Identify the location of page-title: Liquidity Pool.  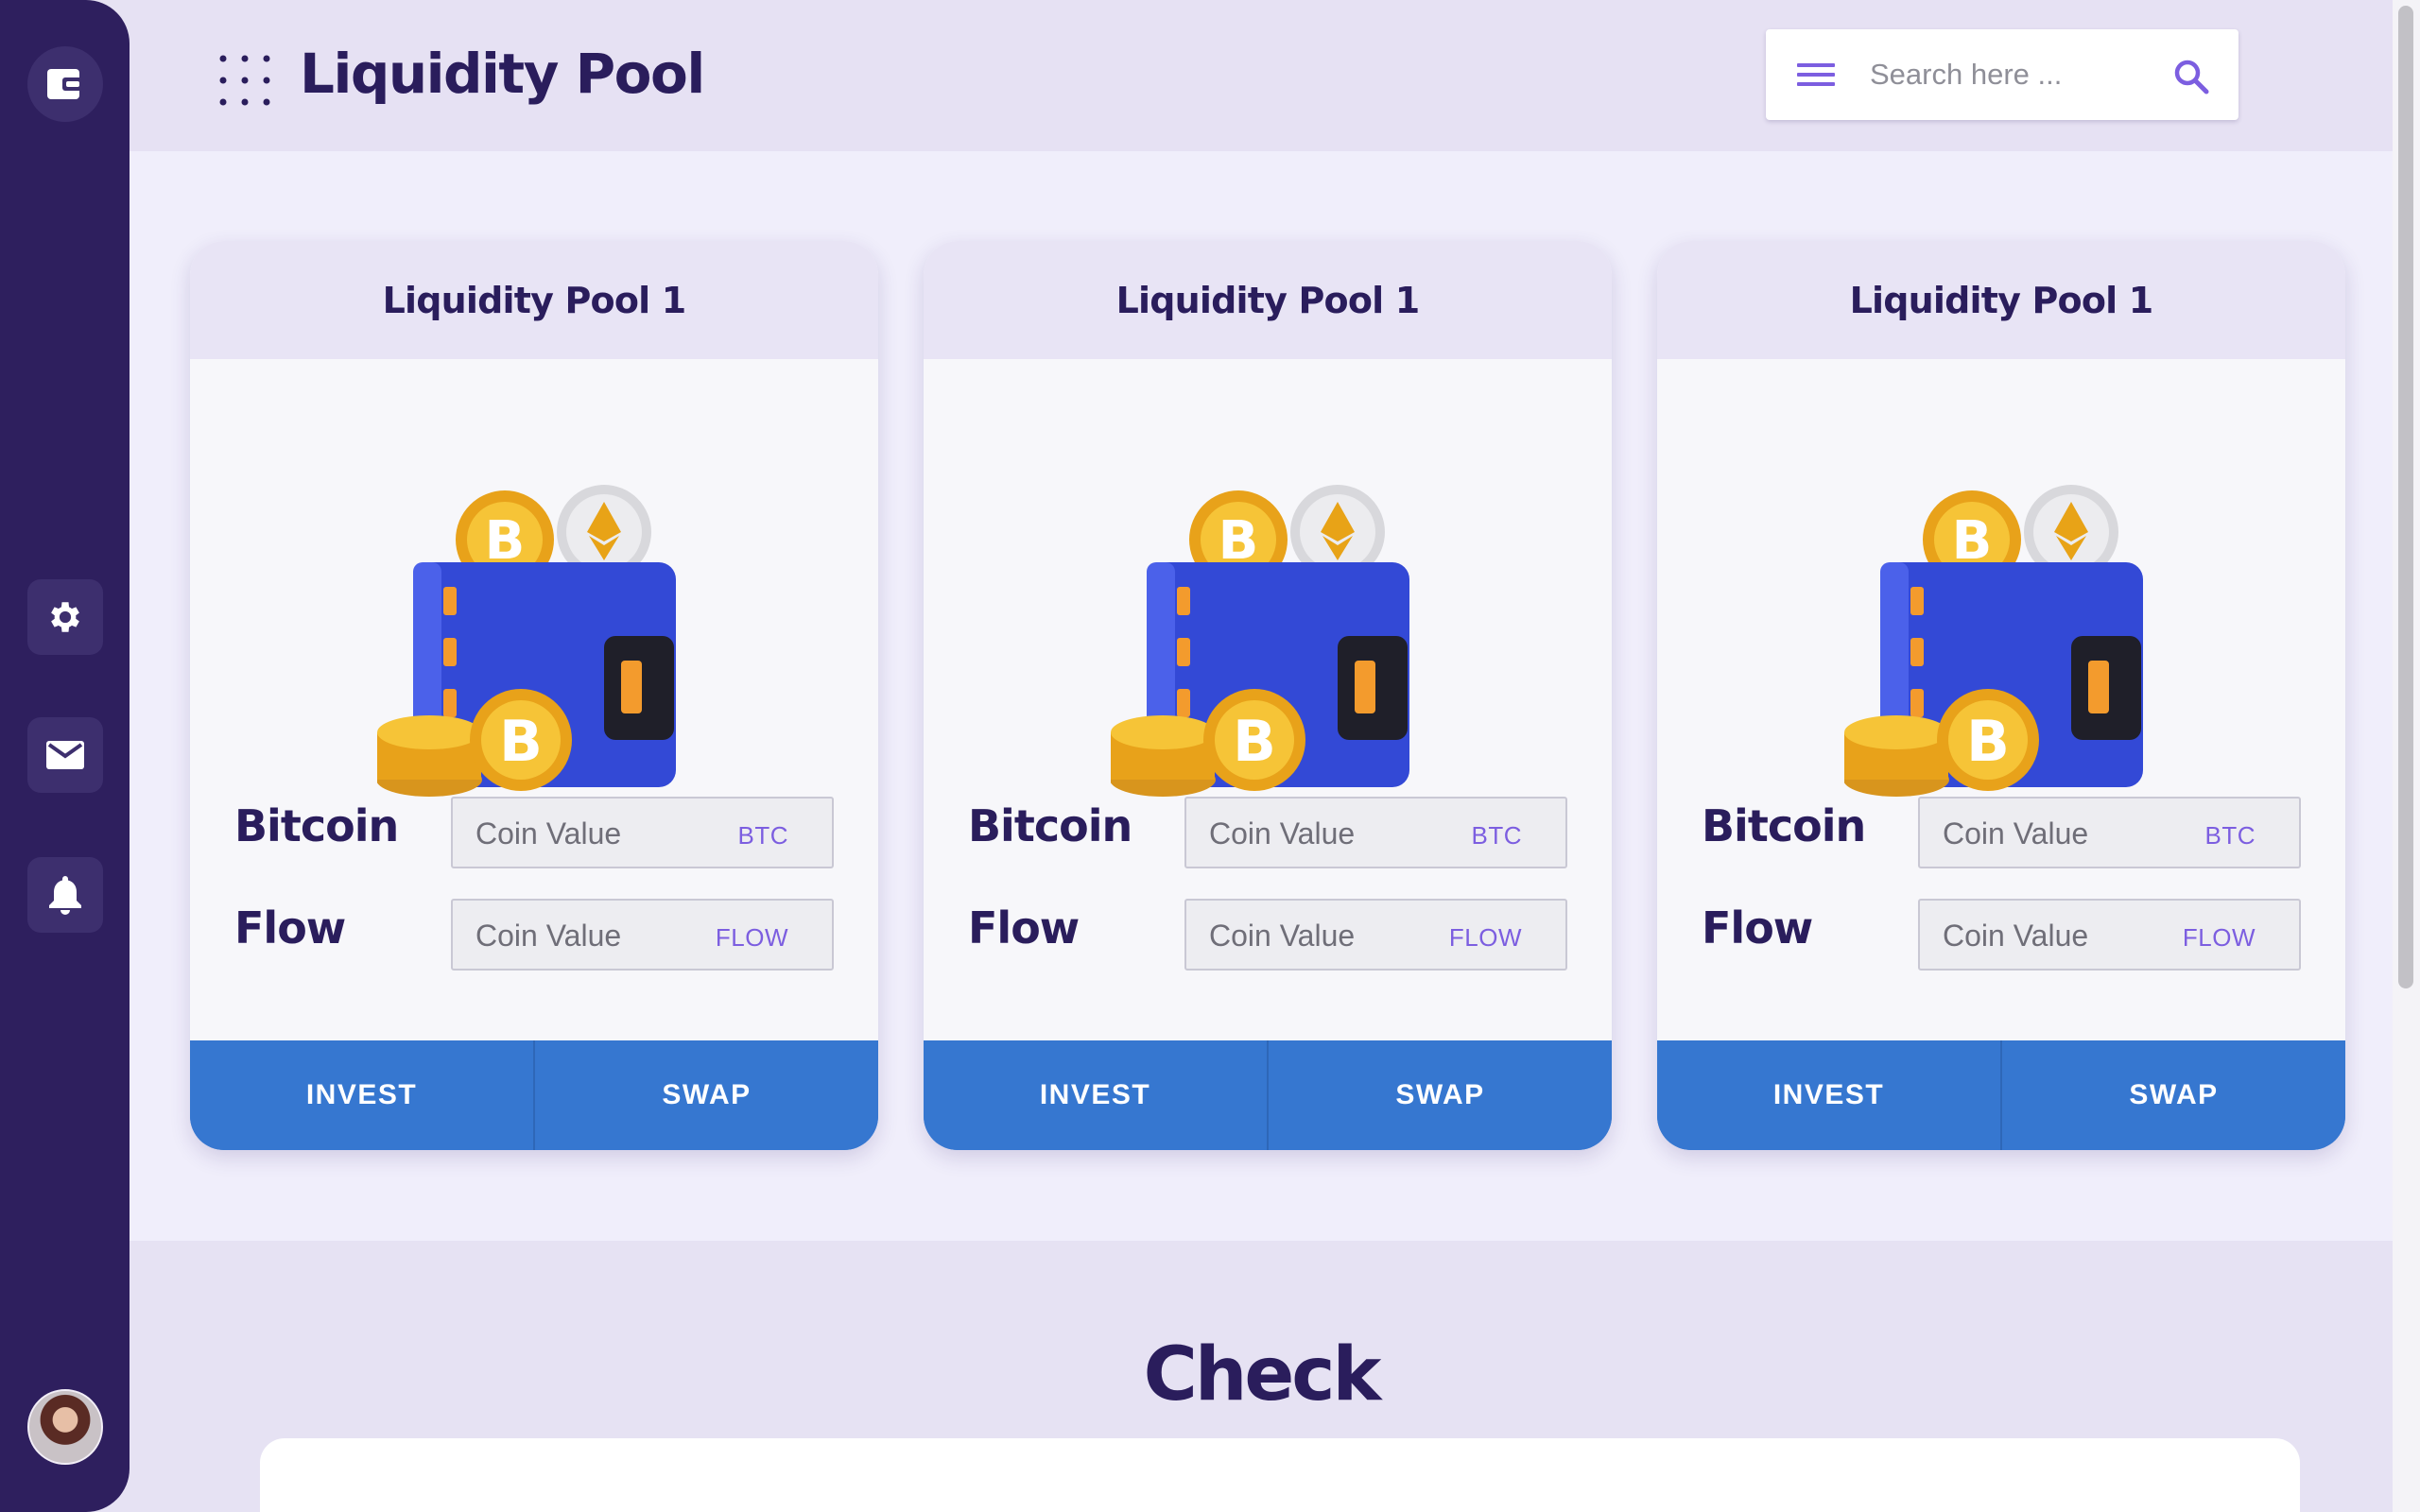
(502, 74).